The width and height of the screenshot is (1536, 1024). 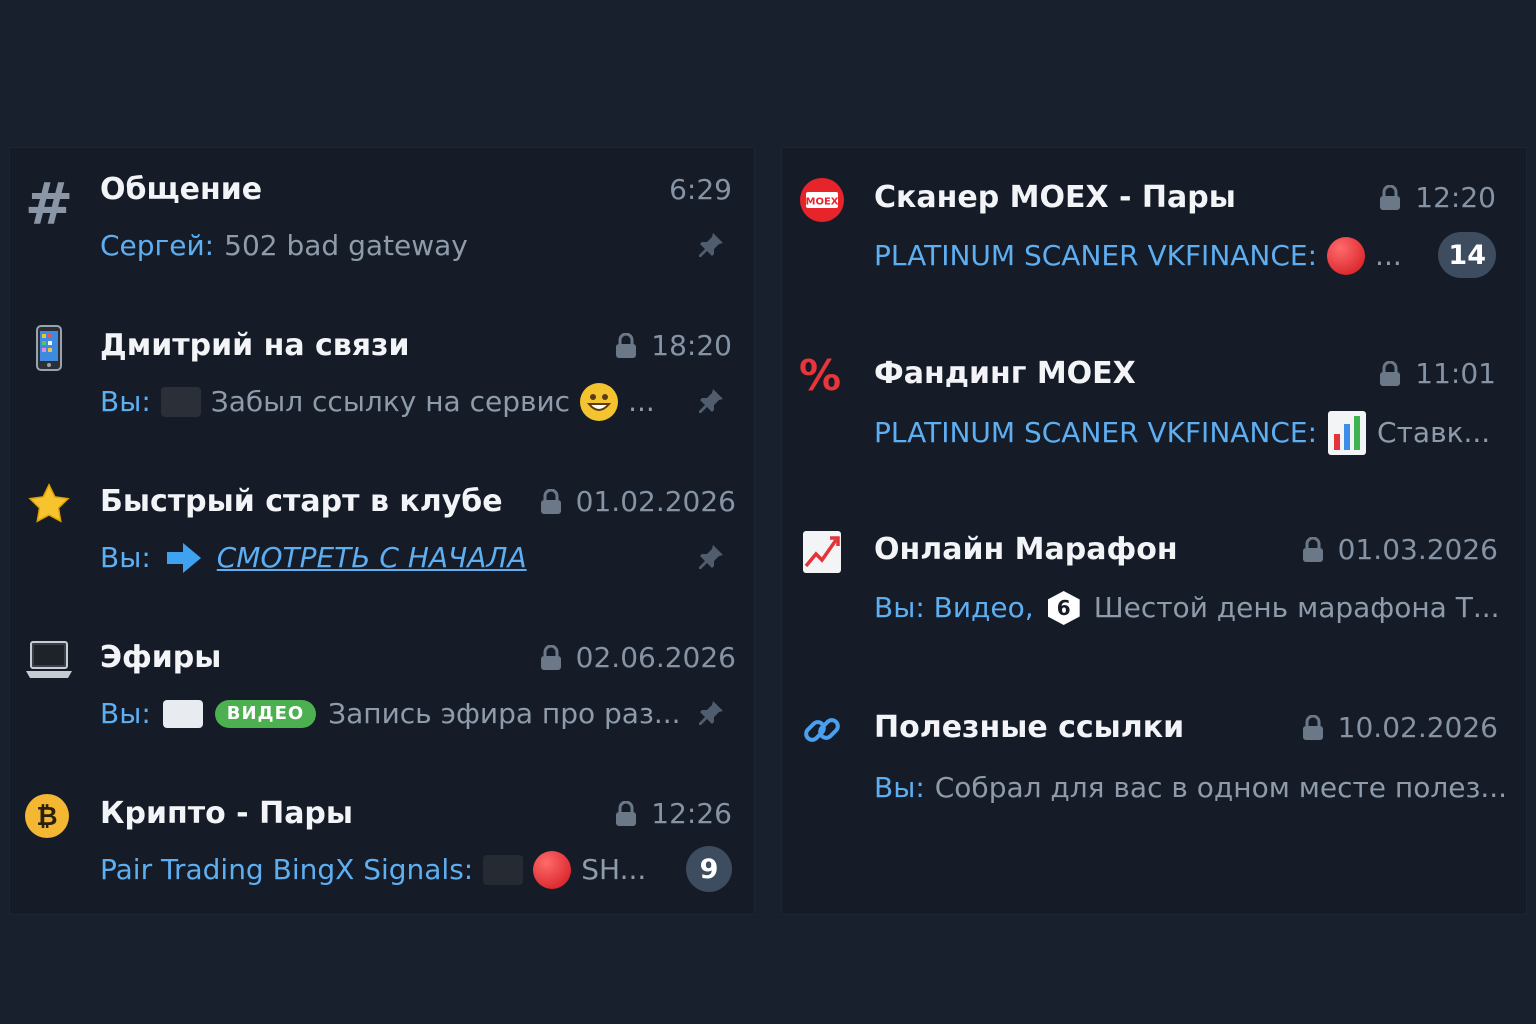 What do you see at coordinates (49, 348) in the screenshot?
I see `phone-icon` at bounding box center [49, 348].